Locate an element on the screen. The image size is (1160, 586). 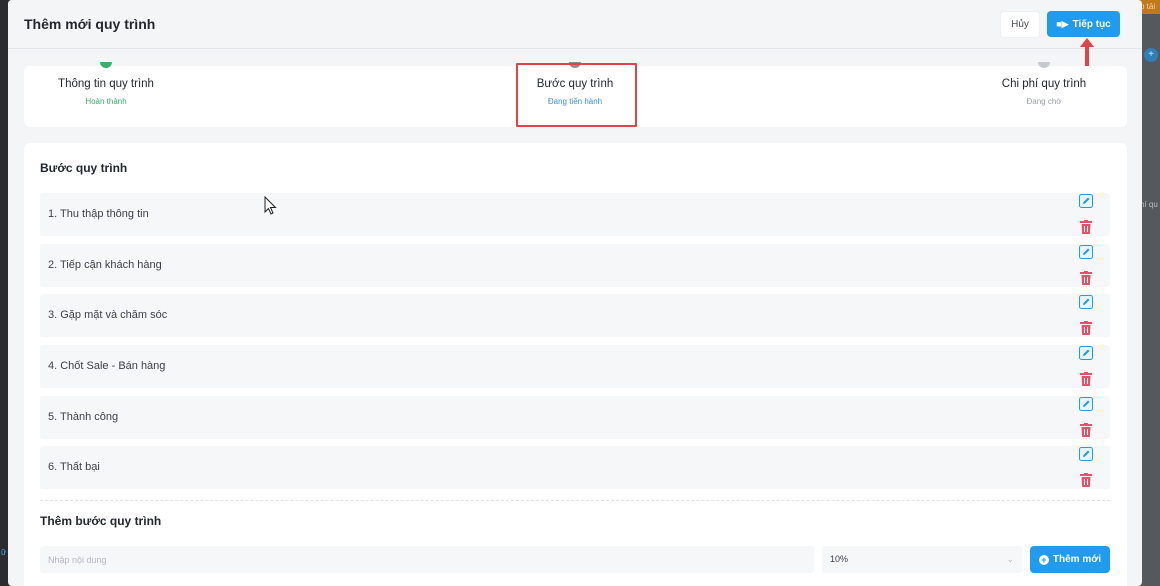
list-item: 1. Thu thập thông tin is located at coordinates (575, 214).